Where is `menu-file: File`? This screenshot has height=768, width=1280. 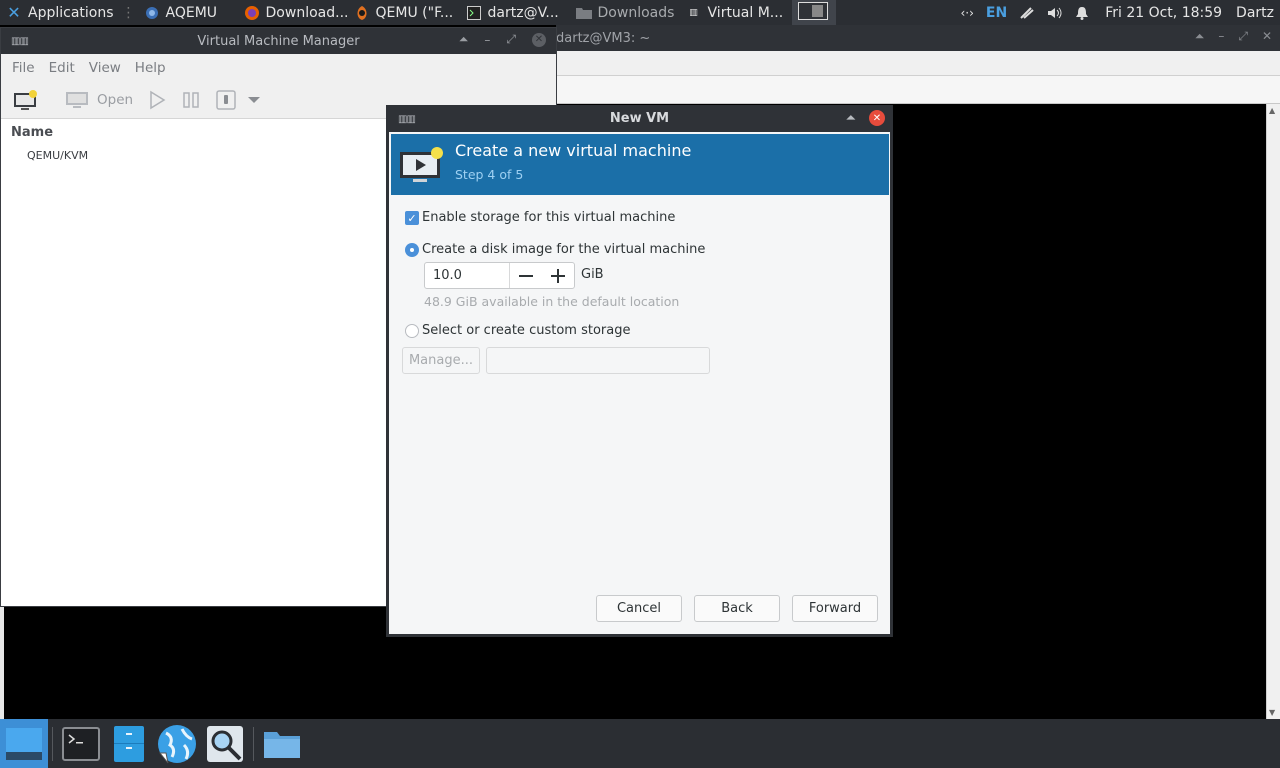 menu-file: File is located at coordinates (23, 68).